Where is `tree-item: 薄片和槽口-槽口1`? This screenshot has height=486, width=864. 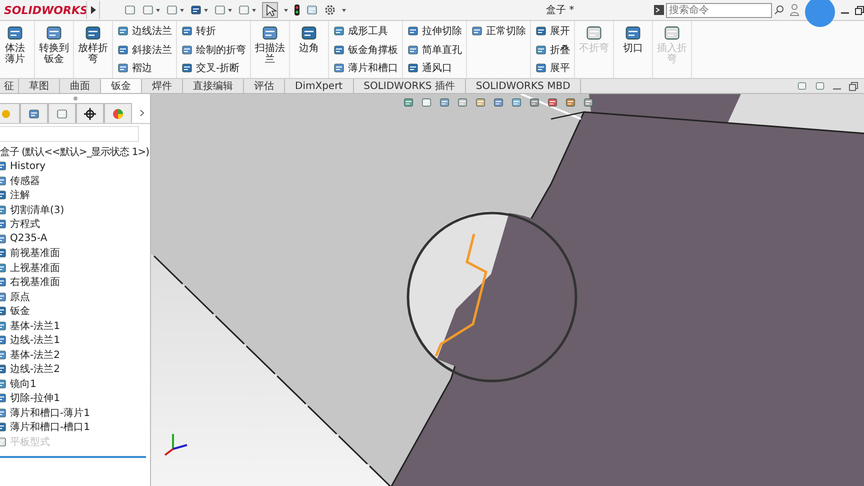
tree-item: 薄片和槽口-槽口1 is located at coordinates (75, 427).